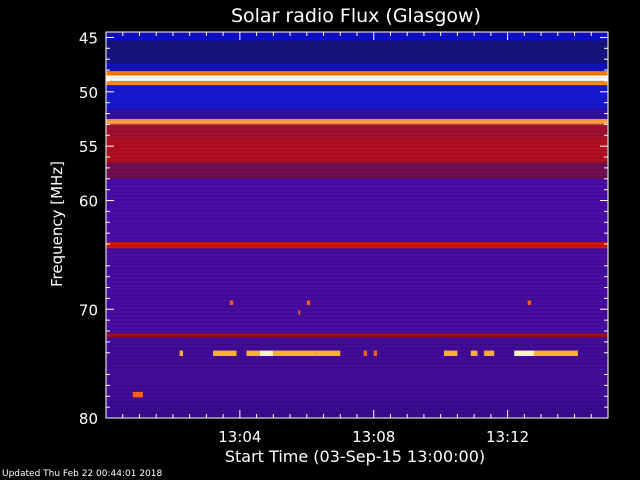 This screenshot has width=640, height=480. I want to click on y-tick-label: 60, so click(88, 202).